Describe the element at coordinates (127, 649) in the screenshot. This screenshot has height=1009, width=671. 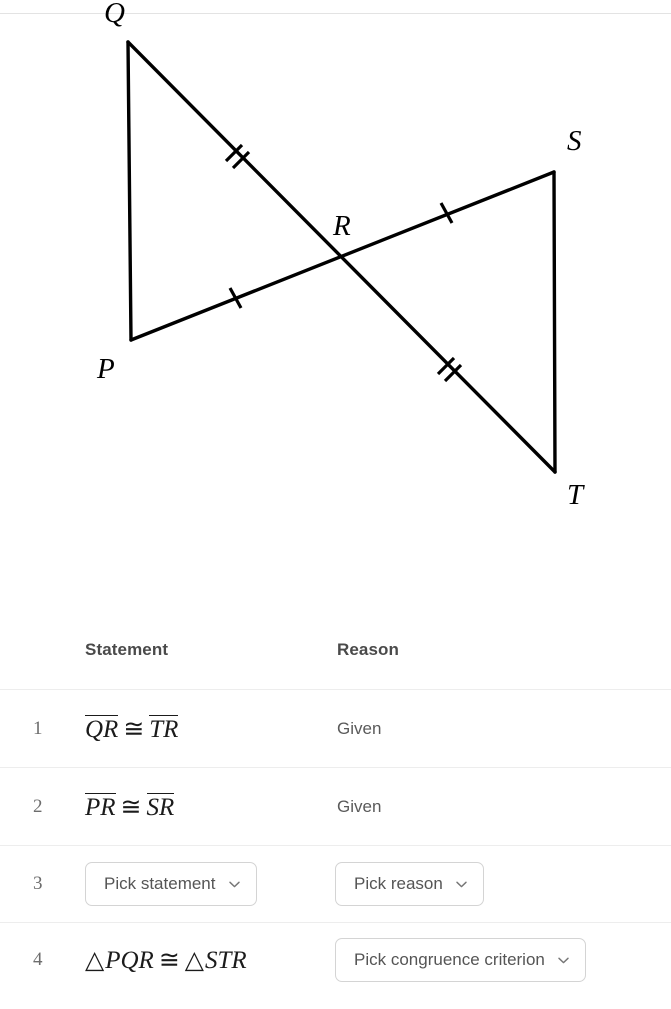
I see `column-header-statement: Statement` at that location.